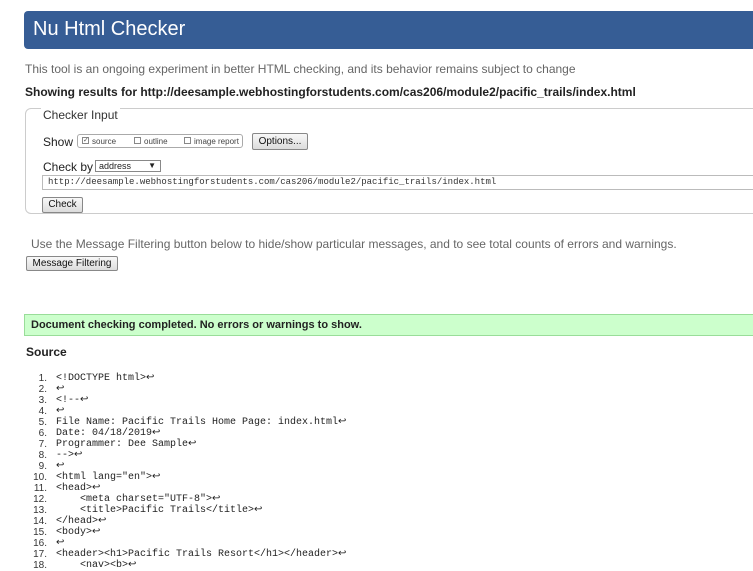 The image size is (753, 571). Describe the element at coordinates (187, 140) in the screenshot. I see `image-report-checkbox` at that location.